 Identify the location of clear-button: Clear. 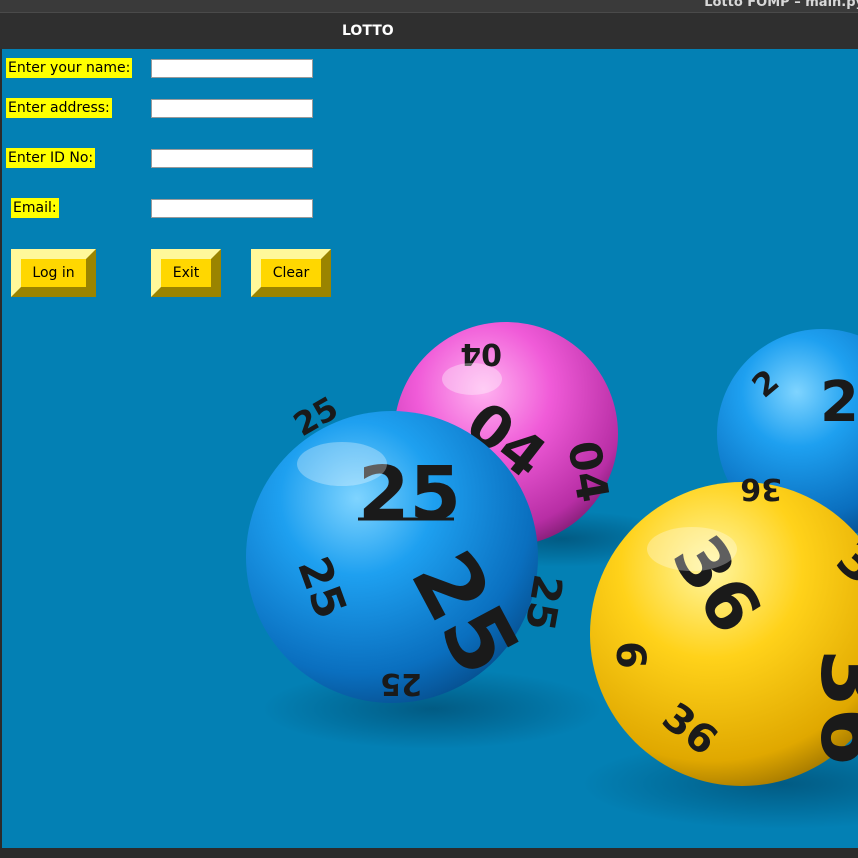
(291, 273).